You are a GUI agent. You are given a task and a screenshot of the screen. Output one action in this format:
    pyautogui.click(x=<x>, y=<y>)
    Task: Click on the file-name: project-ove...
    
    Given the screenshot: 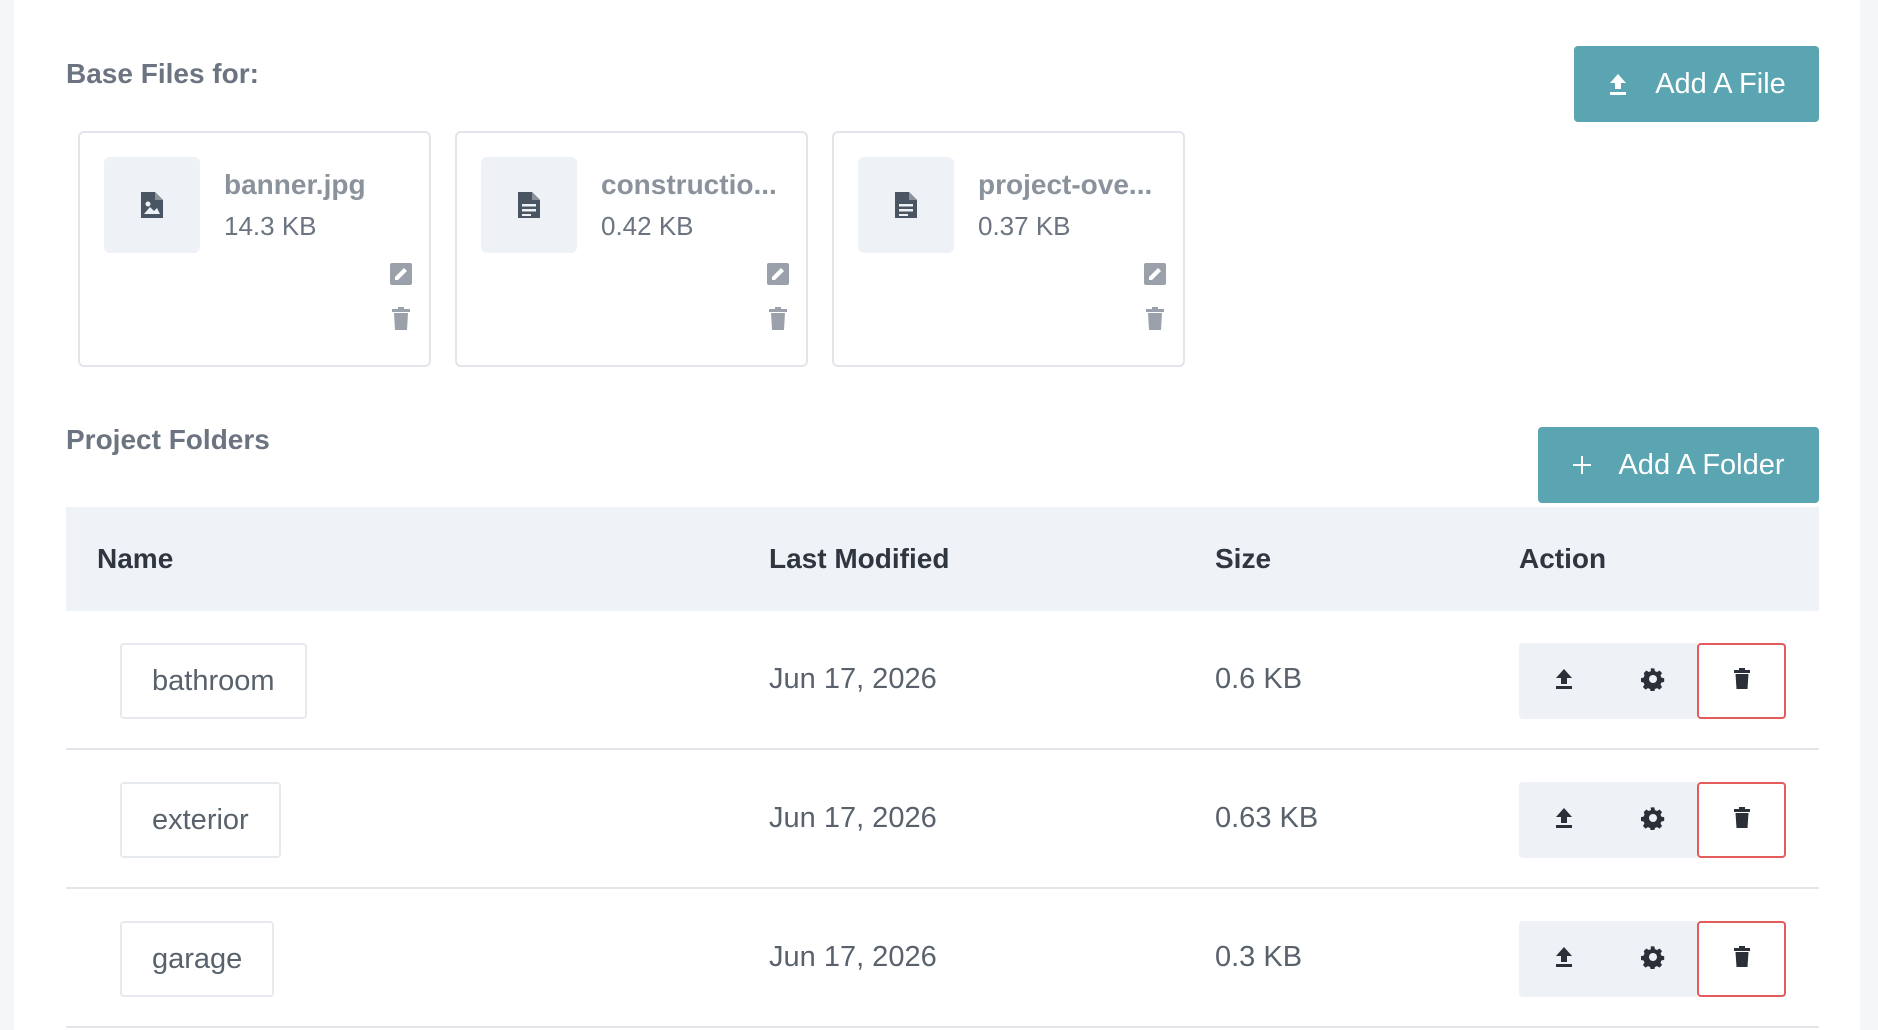 What is the action you would take?
    pyautogui.click(x=1065, y=184)
    